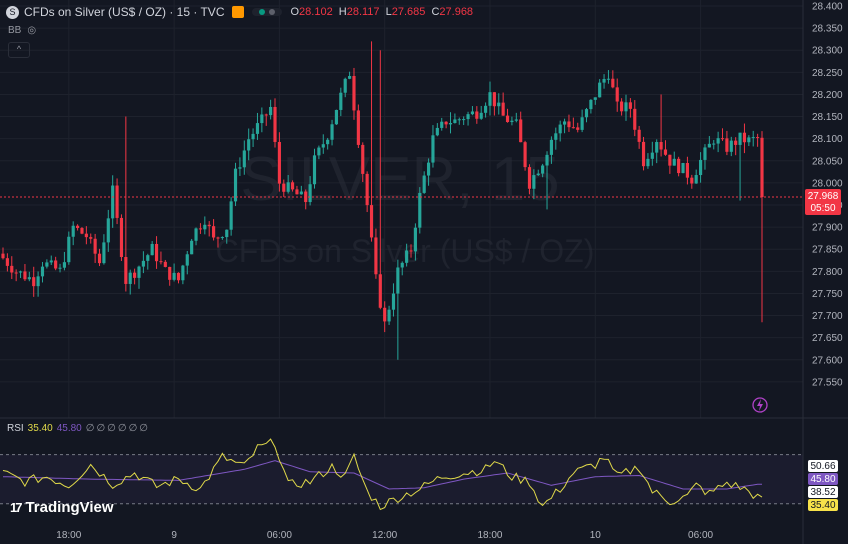 Image resolution: width=848 pixels, height=544 pixels. Describe the element at coordinates (822, 479) in the screenshot. I see `rsi-badge-text: 45.80` at that location.